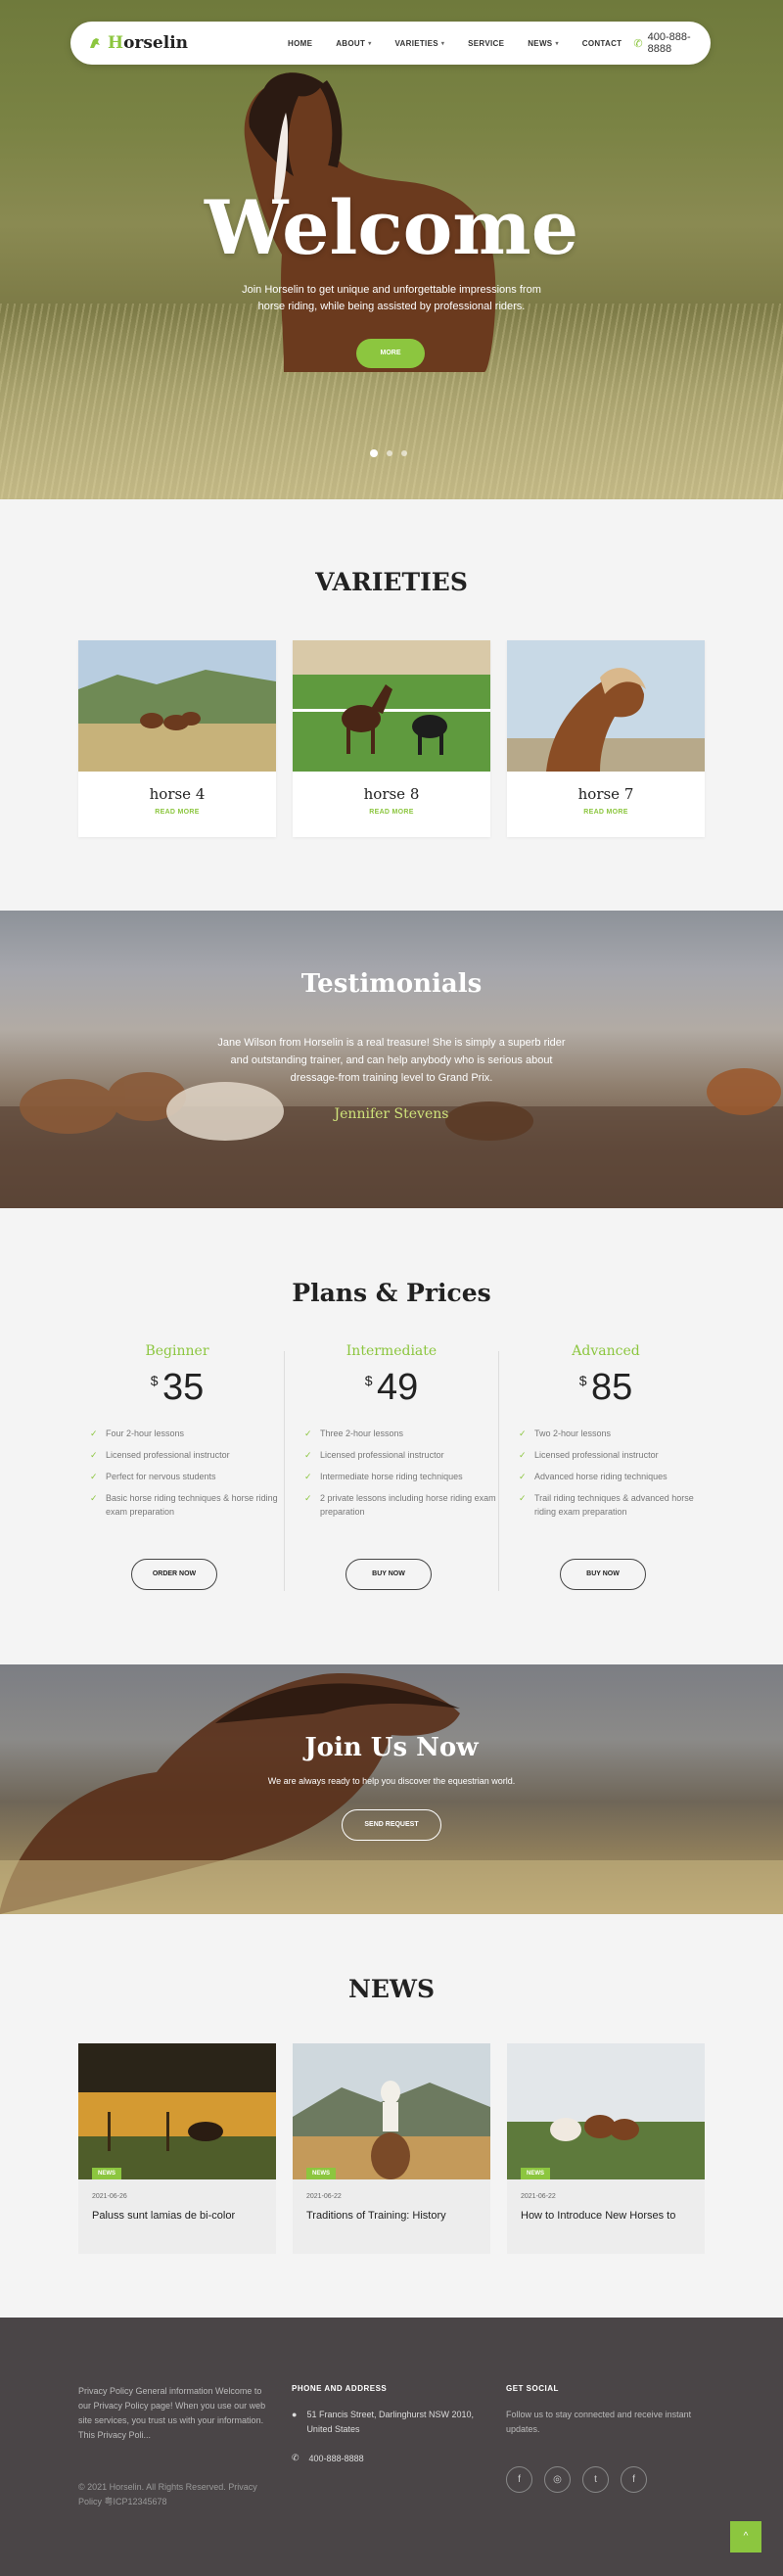  Describe the element at coordinates (595, 2480) in the screenshot. I see `twitter-icon: t` at that location.